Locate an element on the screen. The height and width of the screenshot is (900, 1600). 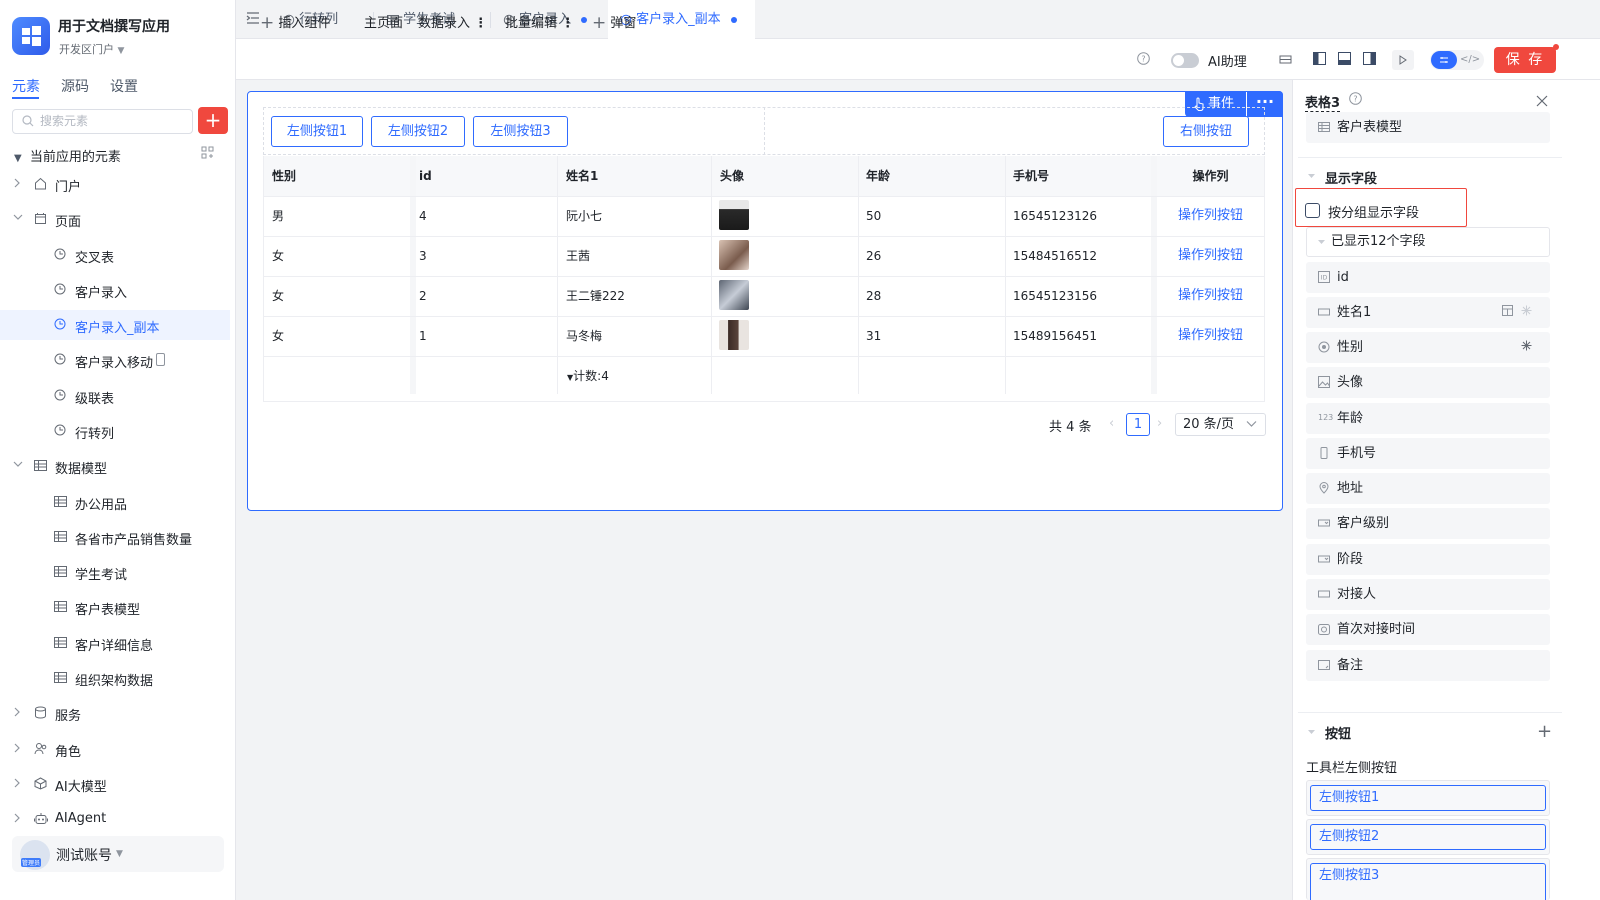
insert-component-button: + 插入组件 is located at coordinates (295, 22).